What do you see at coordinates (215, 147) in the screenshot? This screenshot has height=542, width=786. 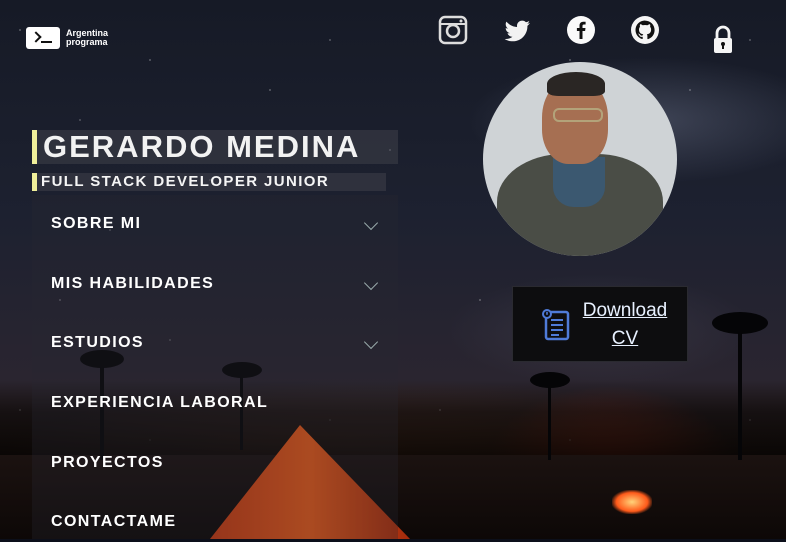 I see `page-title: GERARDO MEDINA` at bounding box center [215, 147].